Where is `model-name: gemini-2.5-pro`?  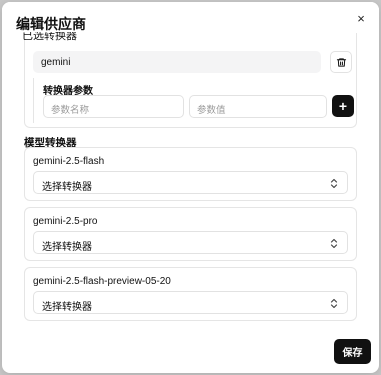 model-name: gemini-2.5-pro is located at coordinates (65, 221).